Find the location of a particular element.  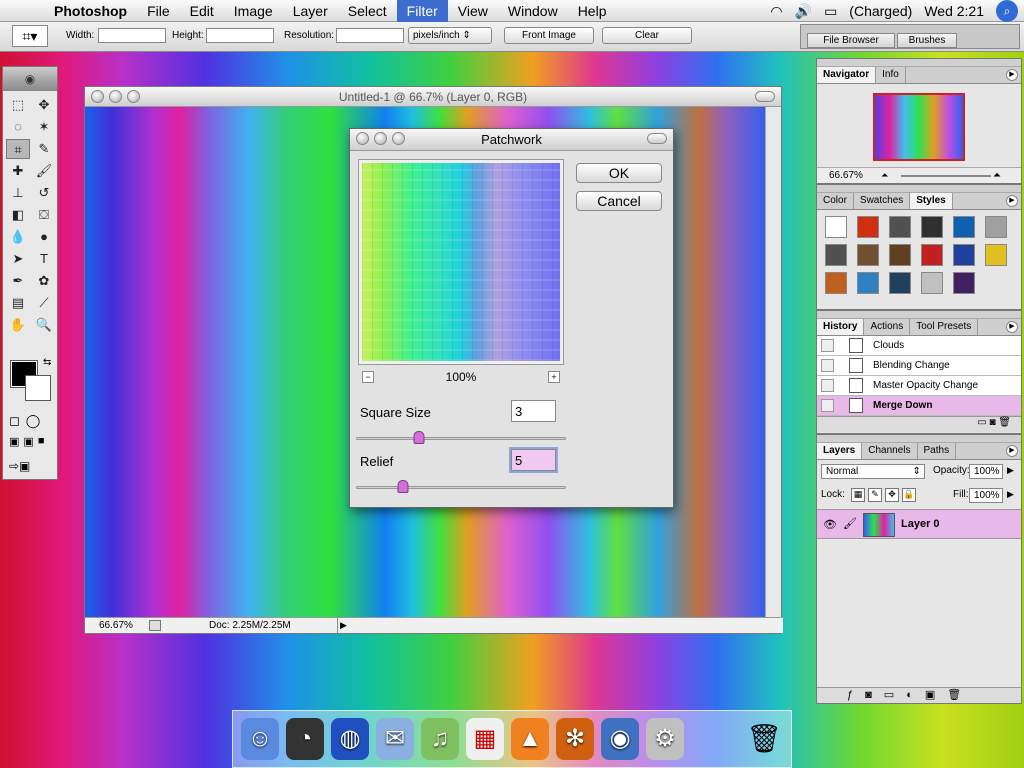

trash-icon: 🗑 is located at coordinates (764, 739).